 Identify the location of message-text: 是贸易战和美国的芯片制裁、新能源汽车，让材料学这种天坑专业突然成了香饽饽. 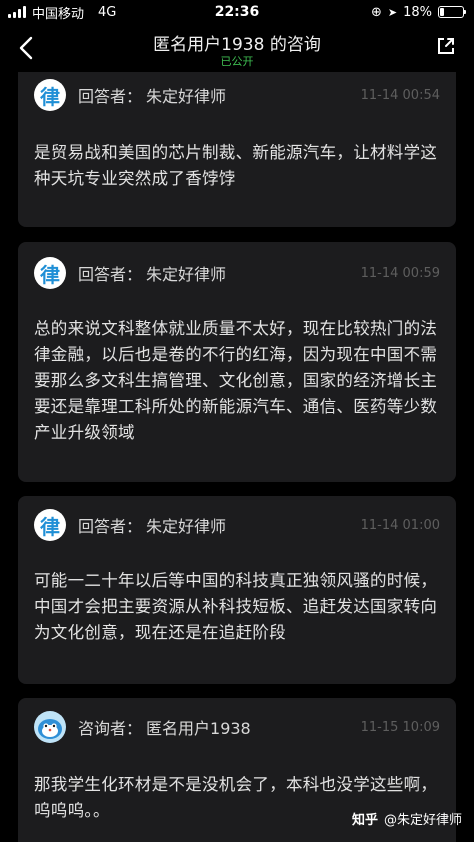
(236, 165).